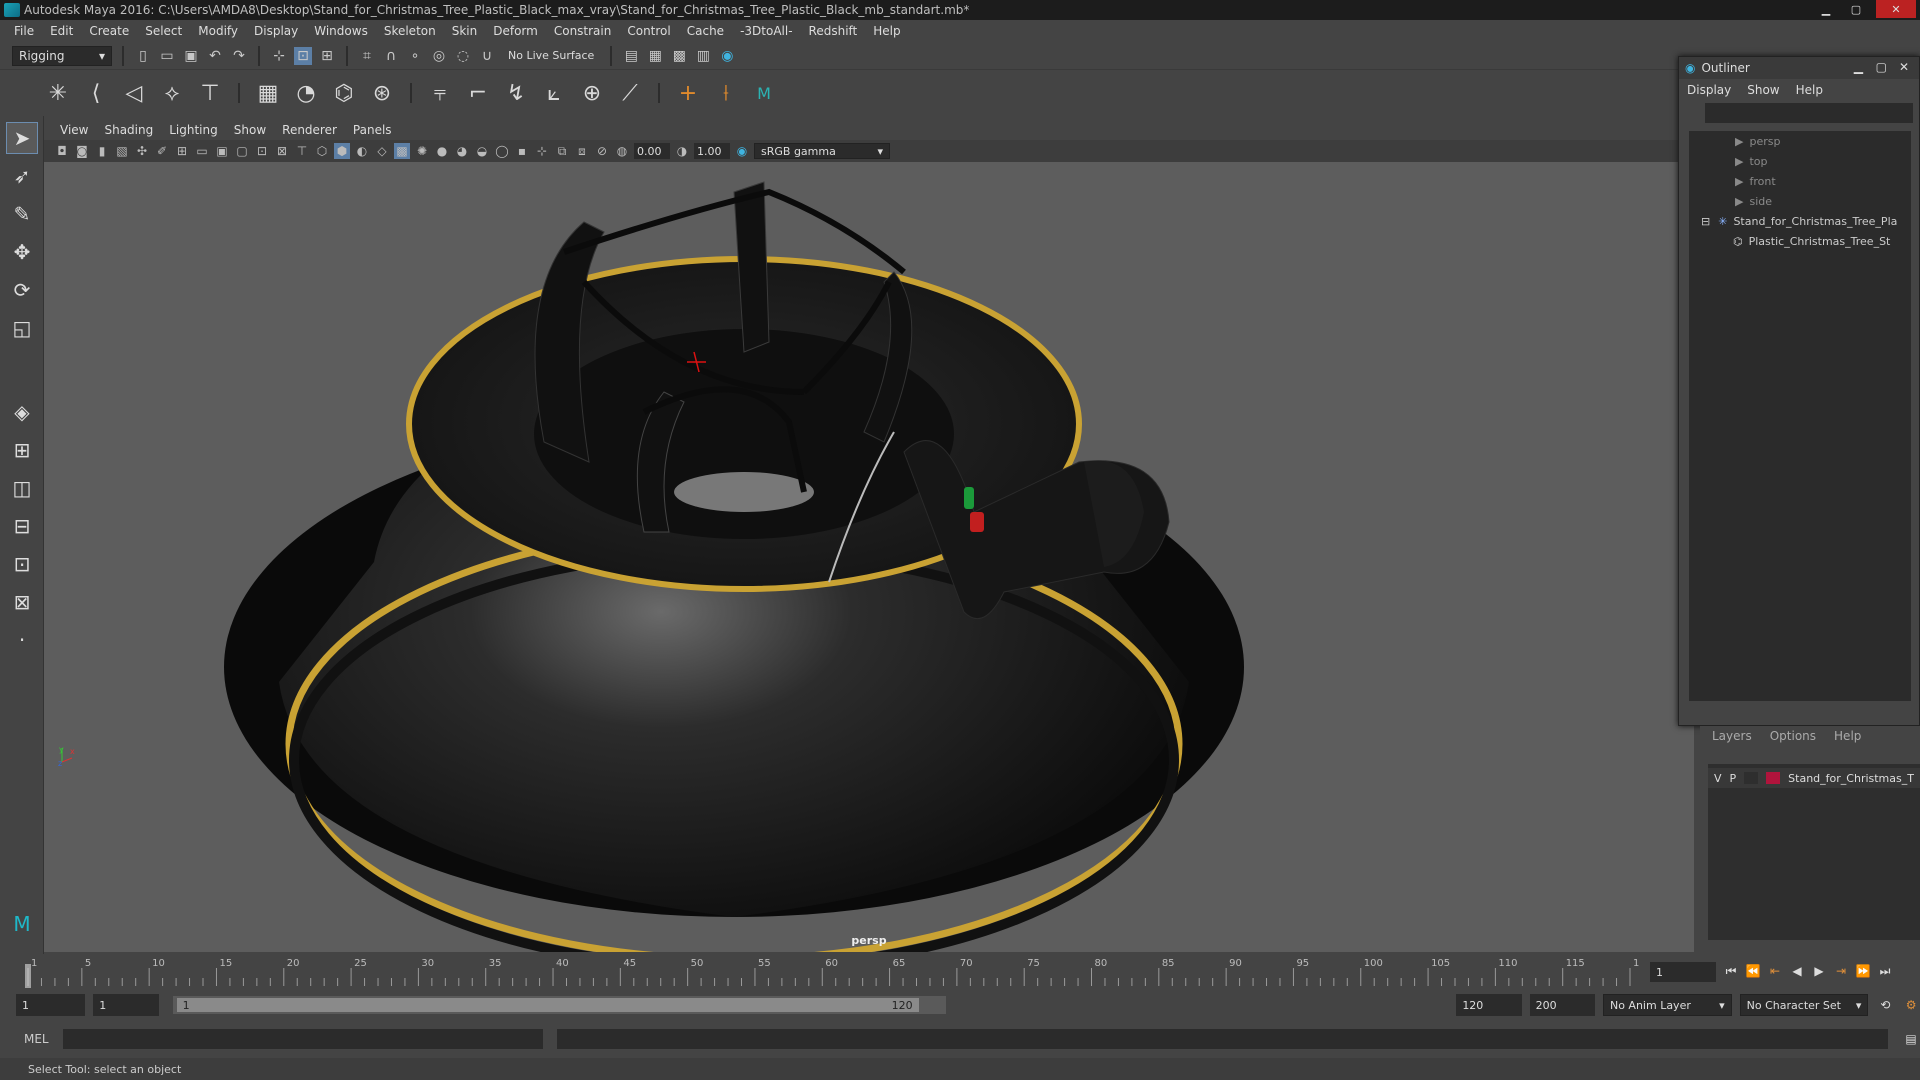 The width and height of the screenshot is (1920, 1080). What do you see at coordinates (402, 151) in the screenshot?
I see `textured-icon: ▩` at bounding box center [402, 151].